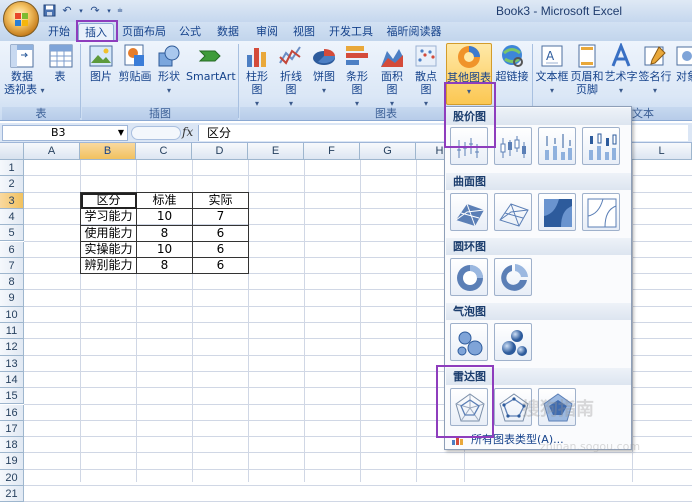 The width and height of the screenshot is (692, 502). I want to click on row-header: 7, so click(12, 266).